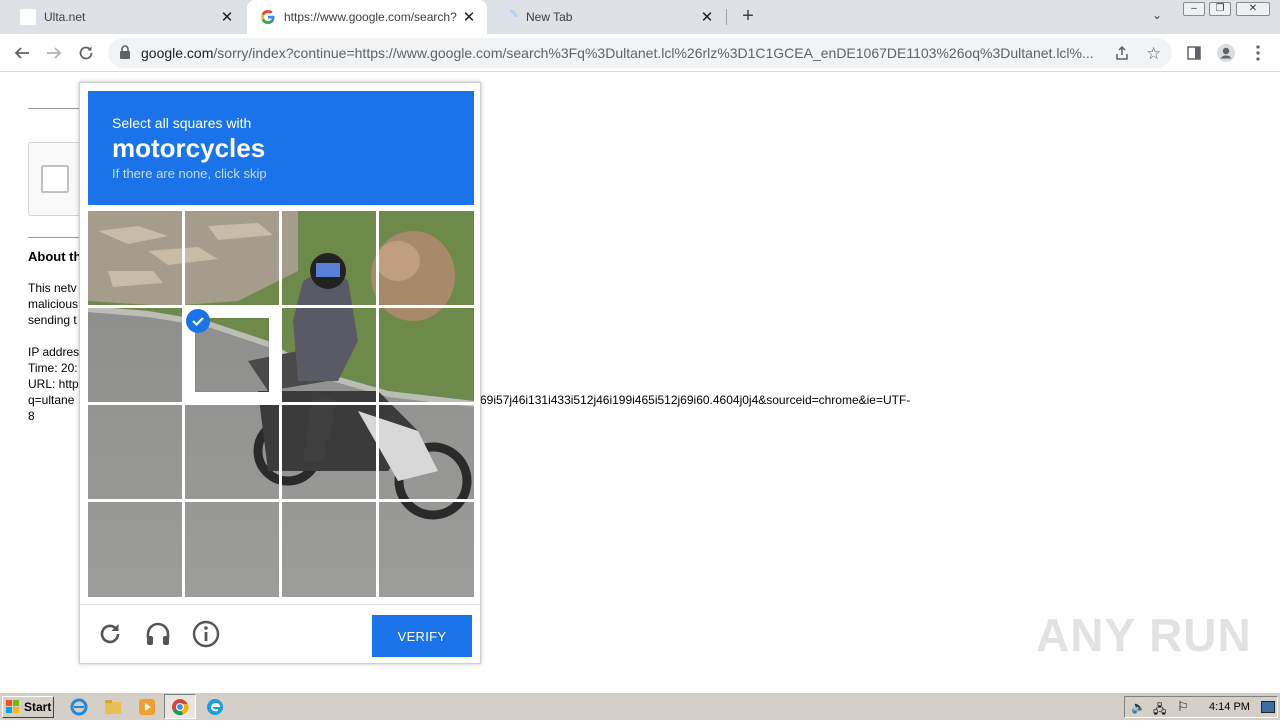  What do you see at coordinates (13, 707) in the screenshot?
I see `windows-logo-icon` at bounding box center [13, 707].